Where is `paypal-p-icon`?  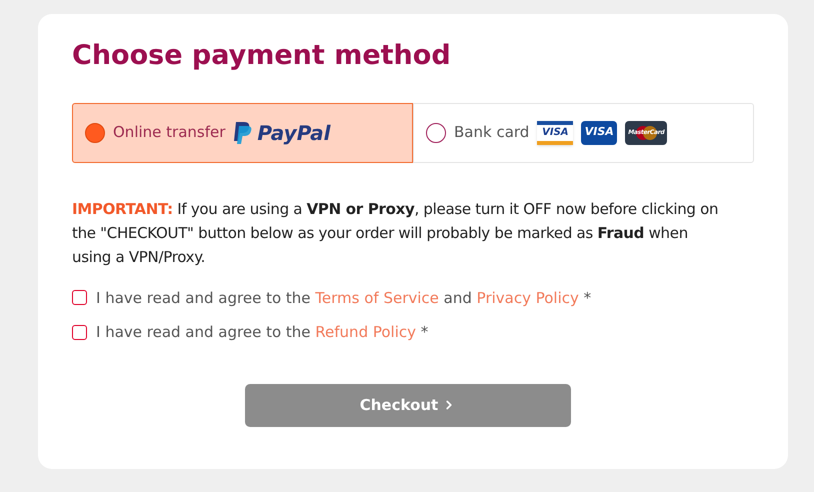
paypal-p-icon is located at coordinates (243, 132).